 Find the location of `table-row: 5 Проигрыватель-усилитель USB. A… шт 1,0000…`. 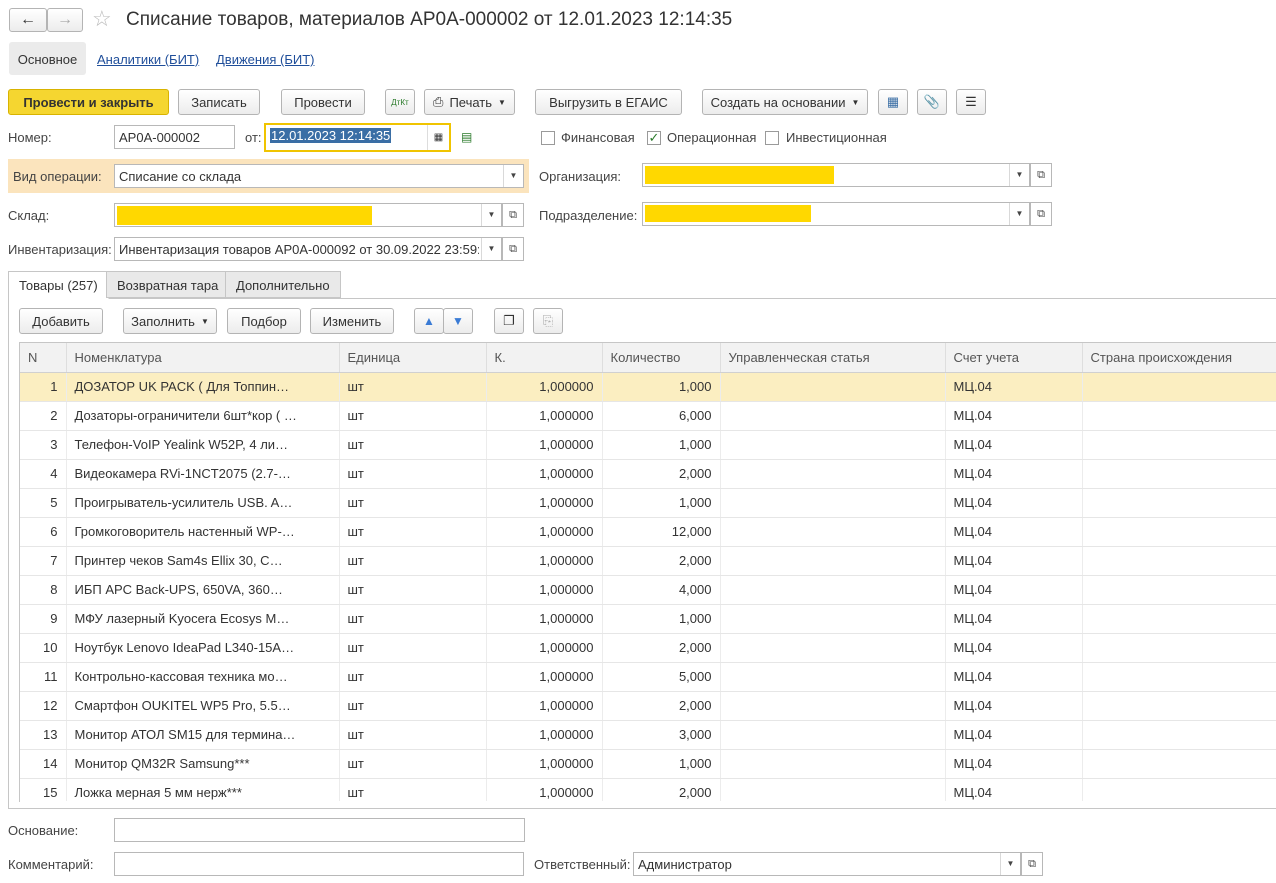

table-row: 5 Проигрыватель-усилитель USB. A… шт 1,0000… is located at coordinates (648, 503).